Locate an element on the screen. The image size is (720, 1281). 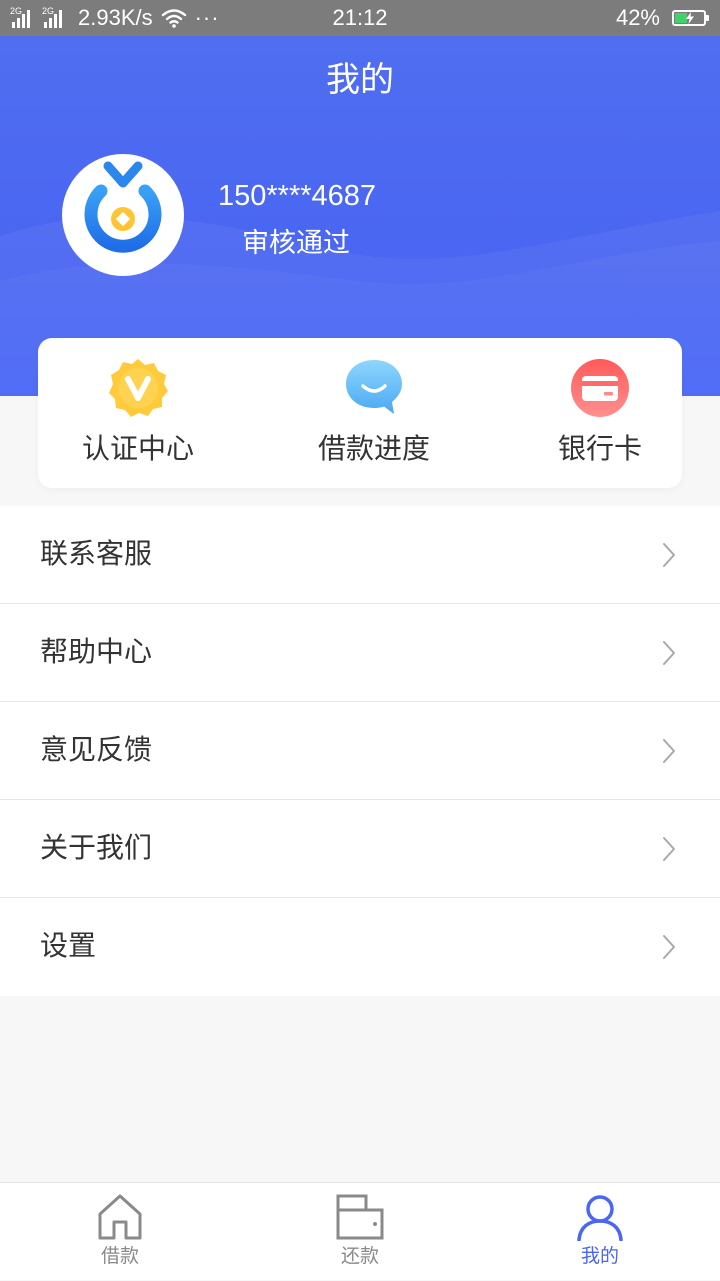
menu-item-about-us: 关于我们 is located at coordinates (360, 849).